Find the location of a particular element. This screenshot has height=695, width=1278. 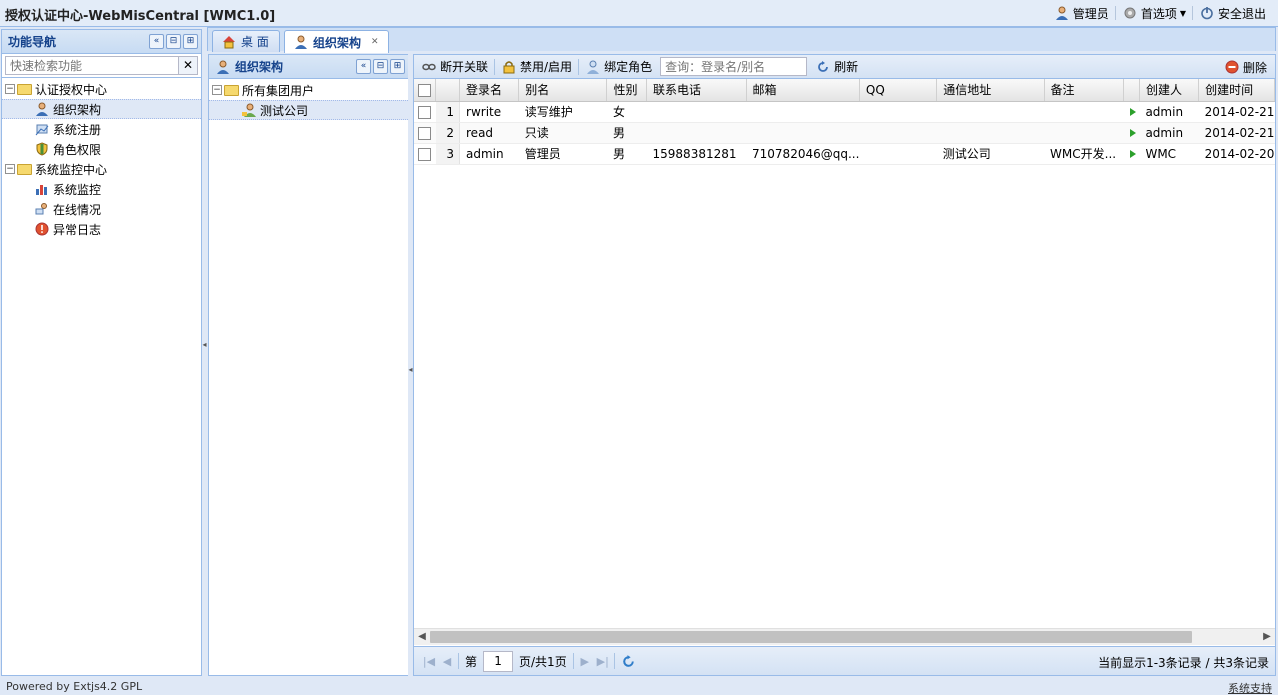

paging-toolbar: |◀ ◀ 第 页/共1页 ▶ ▶| 当前显示1-3条记录 / 共3条记录 is located at coordinates (844, 660).